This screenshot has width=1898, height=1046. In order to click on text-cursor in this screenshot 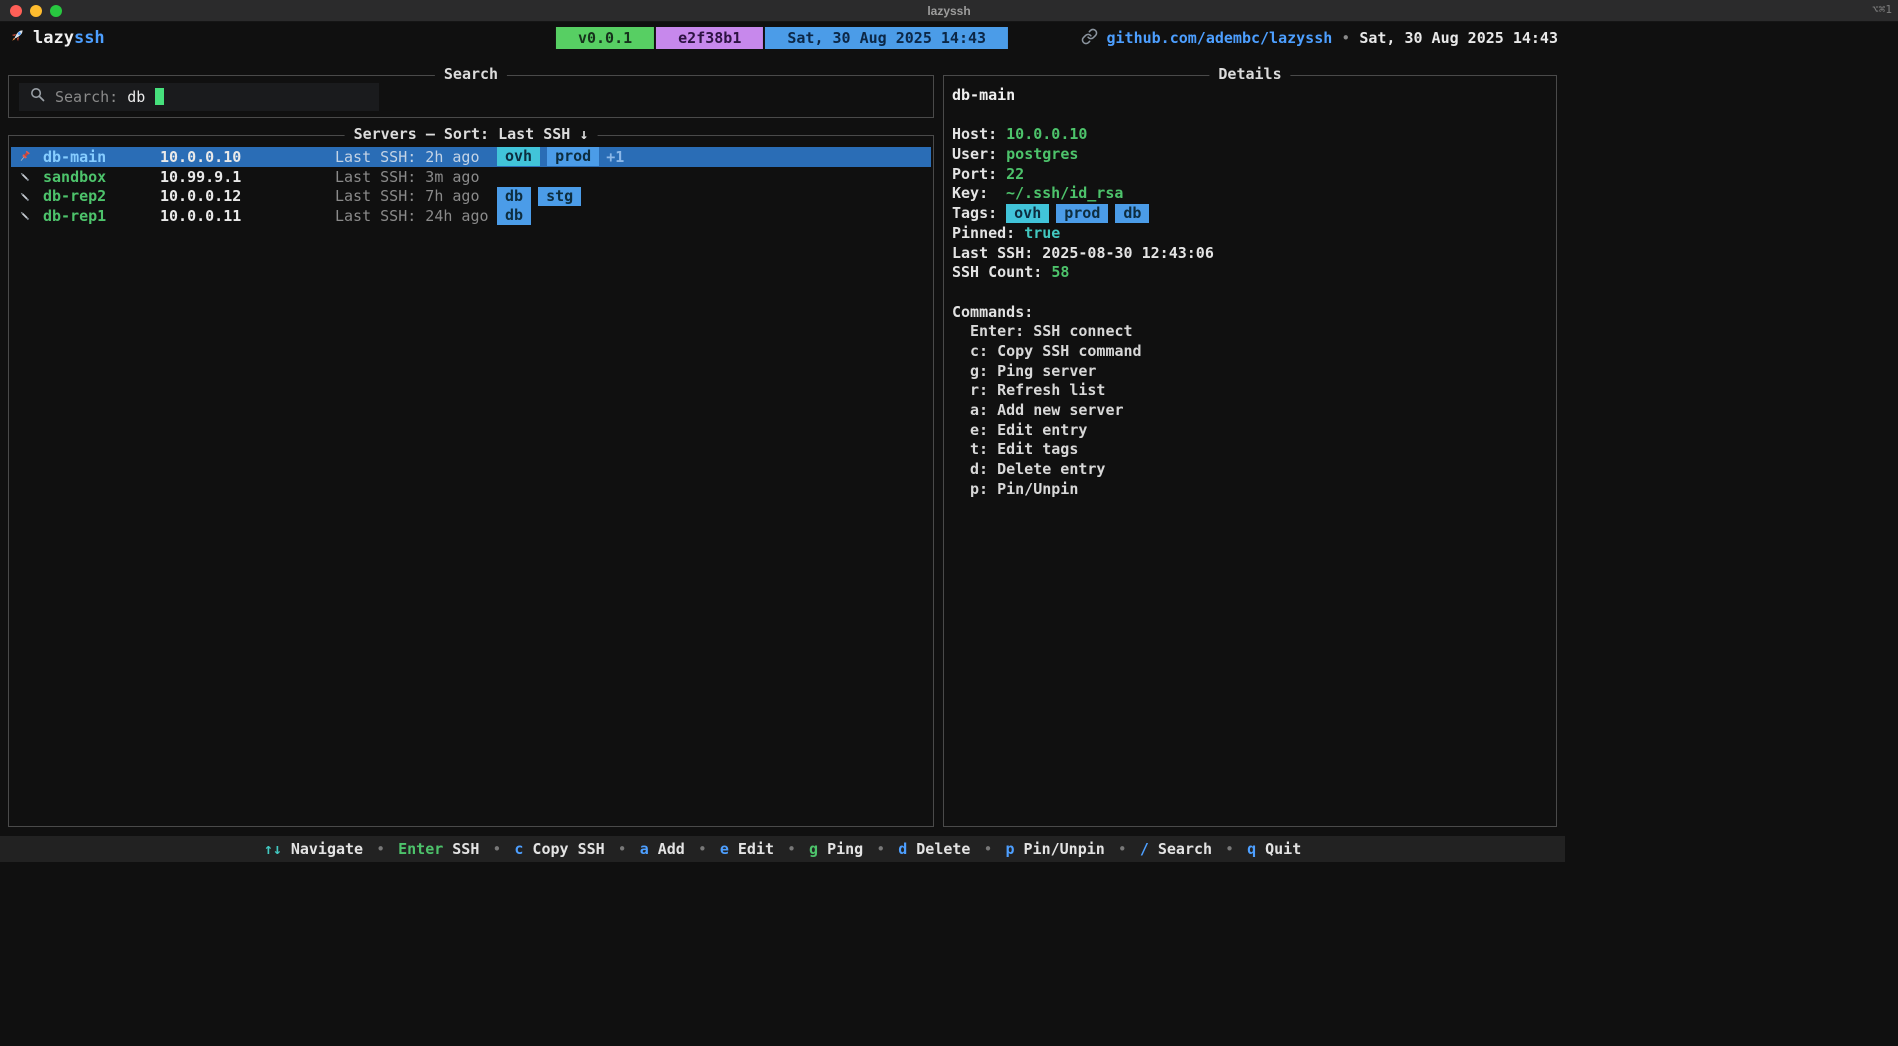, I will do `click(160, 96)`.